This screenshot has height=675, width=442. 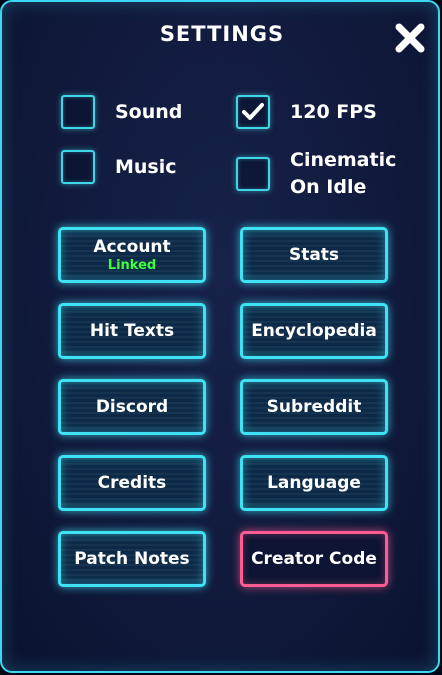 I want to click on encyclopedia-button: Encyclopedia, so click(x=314, y=331).